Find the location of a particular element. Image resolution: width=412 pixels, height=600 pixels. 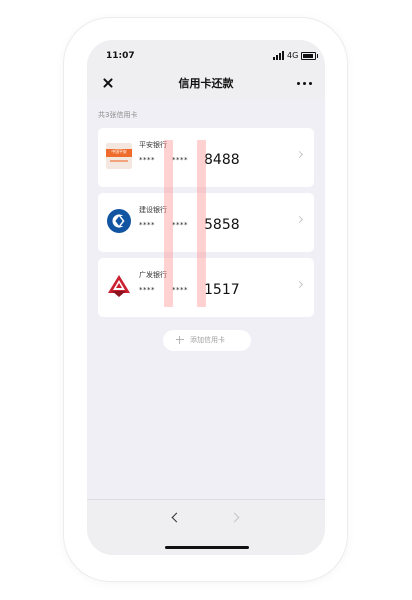

credit-card-item-pingan: 中国平安 平安银行 **** **** 8488 is located at coordinates (206, 157).